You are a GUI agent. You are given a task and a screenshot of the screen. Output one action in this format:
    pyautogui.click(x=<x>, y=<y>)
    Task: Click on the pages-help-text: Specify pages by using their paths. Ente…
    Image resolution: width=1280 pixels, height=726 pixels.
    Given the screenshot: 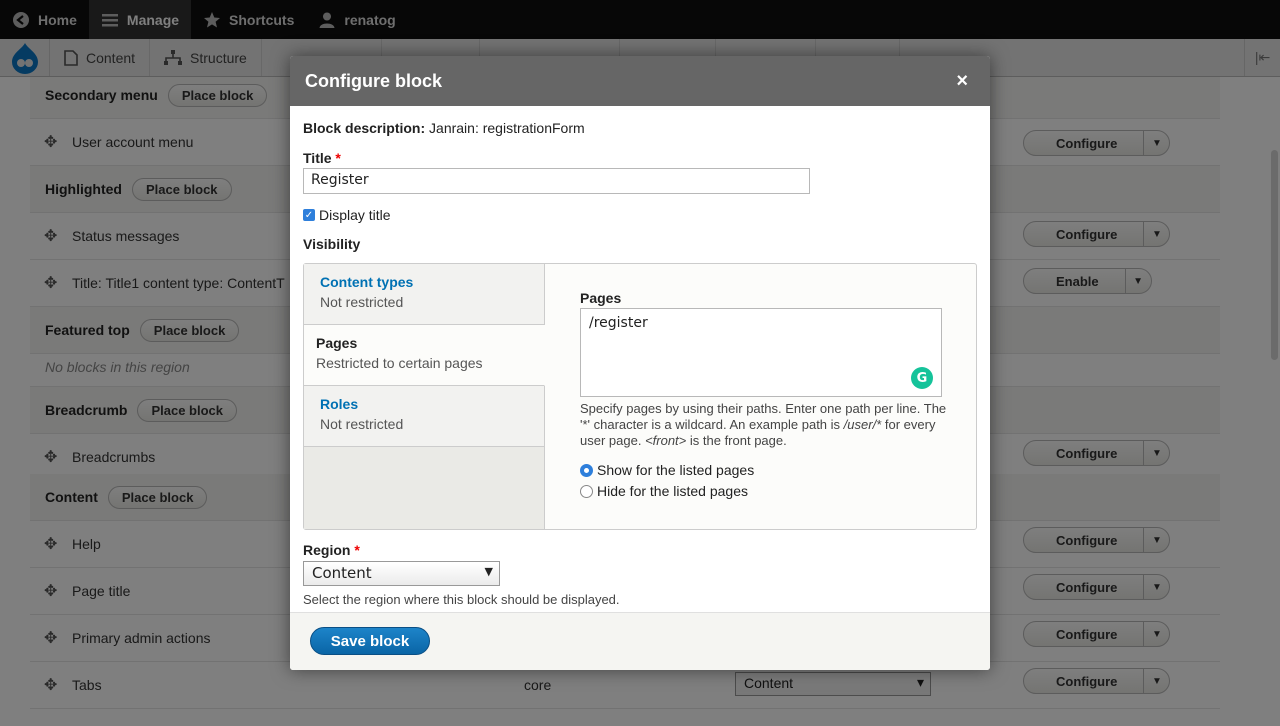 What is the action you would take?
    pyautogui.click(x=765, y=425)
    